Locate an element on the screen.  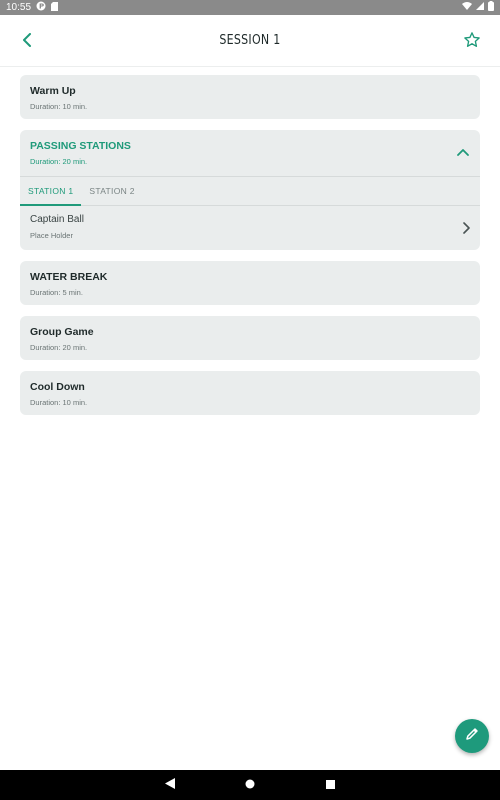
notification-p-icon: P is located at coordinates (41, 7).